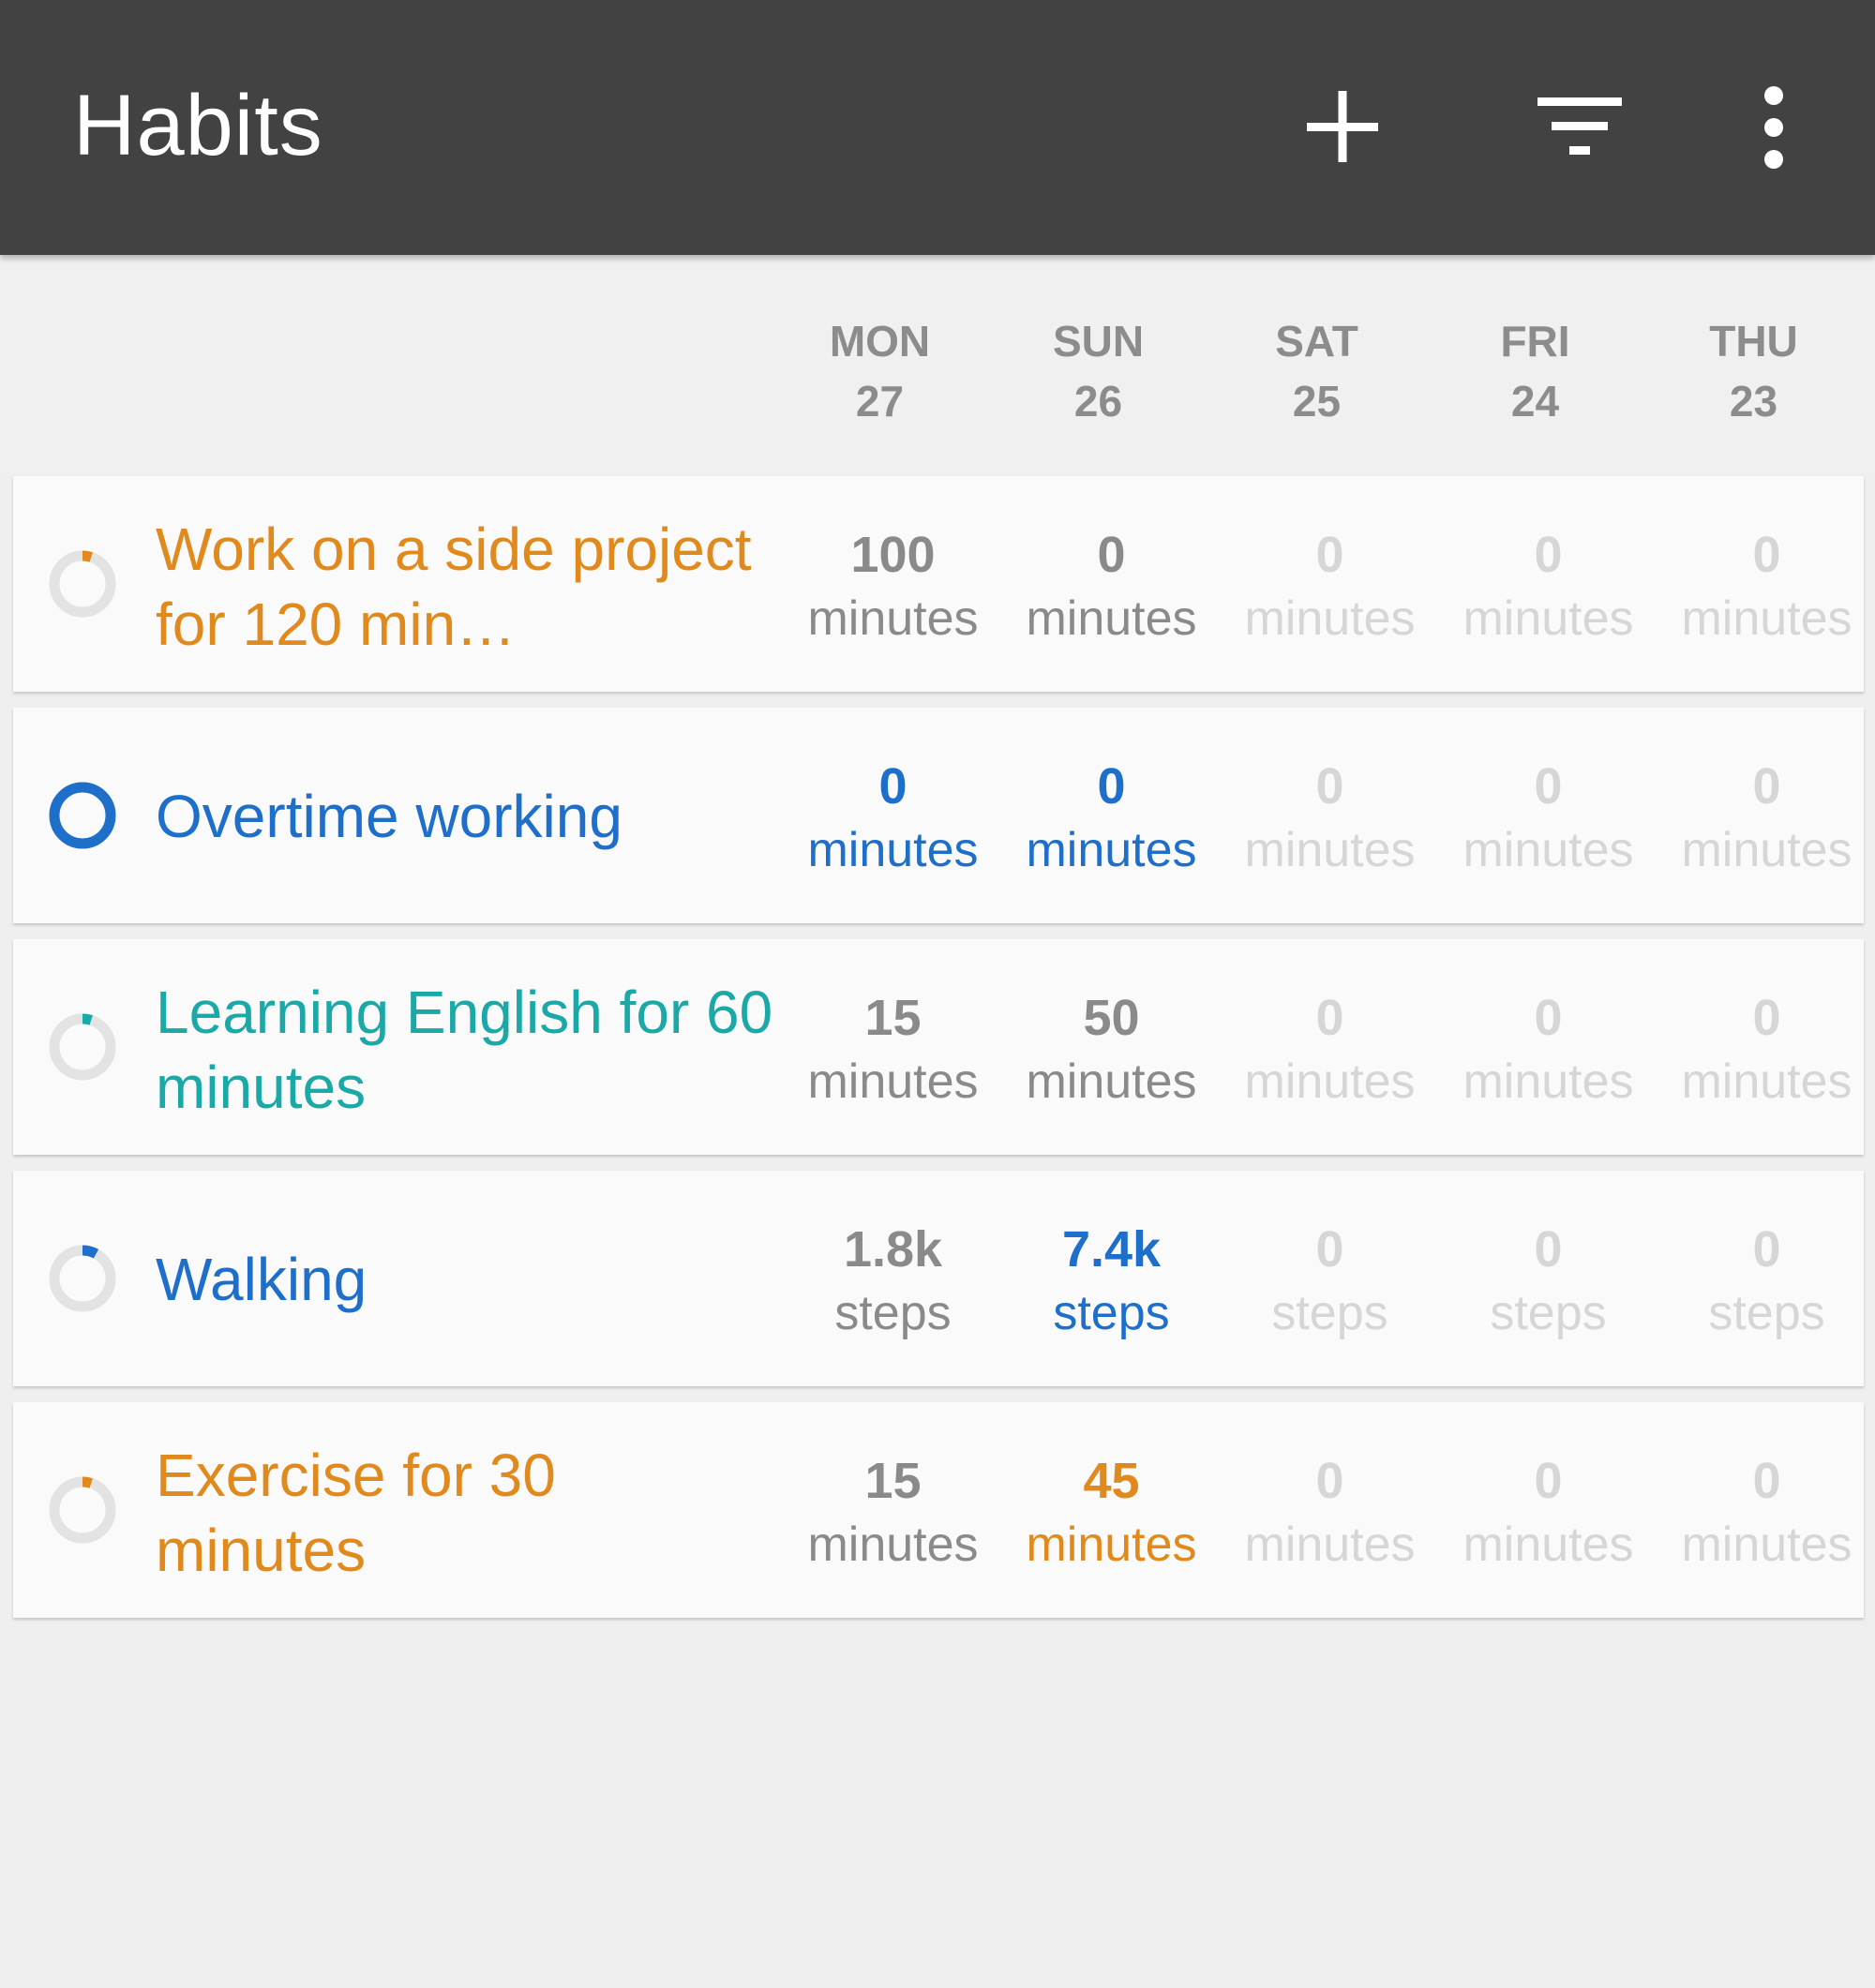  What do you see at coordinates (893, 1249) in the screenshot?
I see `value-number: 1.8k` at bounding box center [893, 1249].